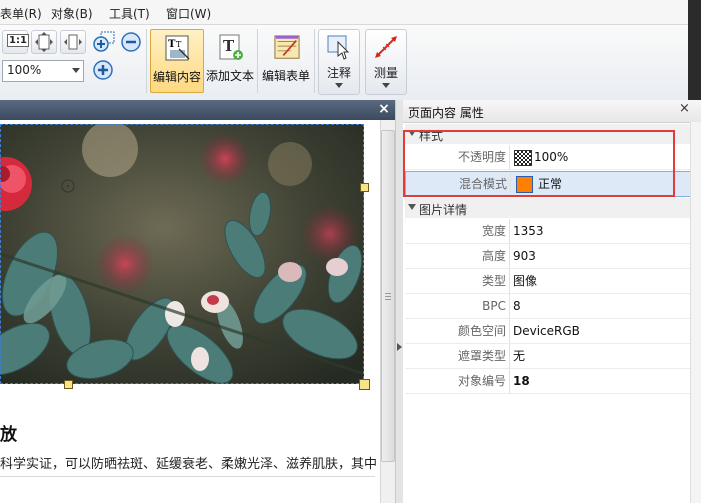 This screenshot has height=503, width=701. I want to click on zoom-value: 100%, so click(24, 70).